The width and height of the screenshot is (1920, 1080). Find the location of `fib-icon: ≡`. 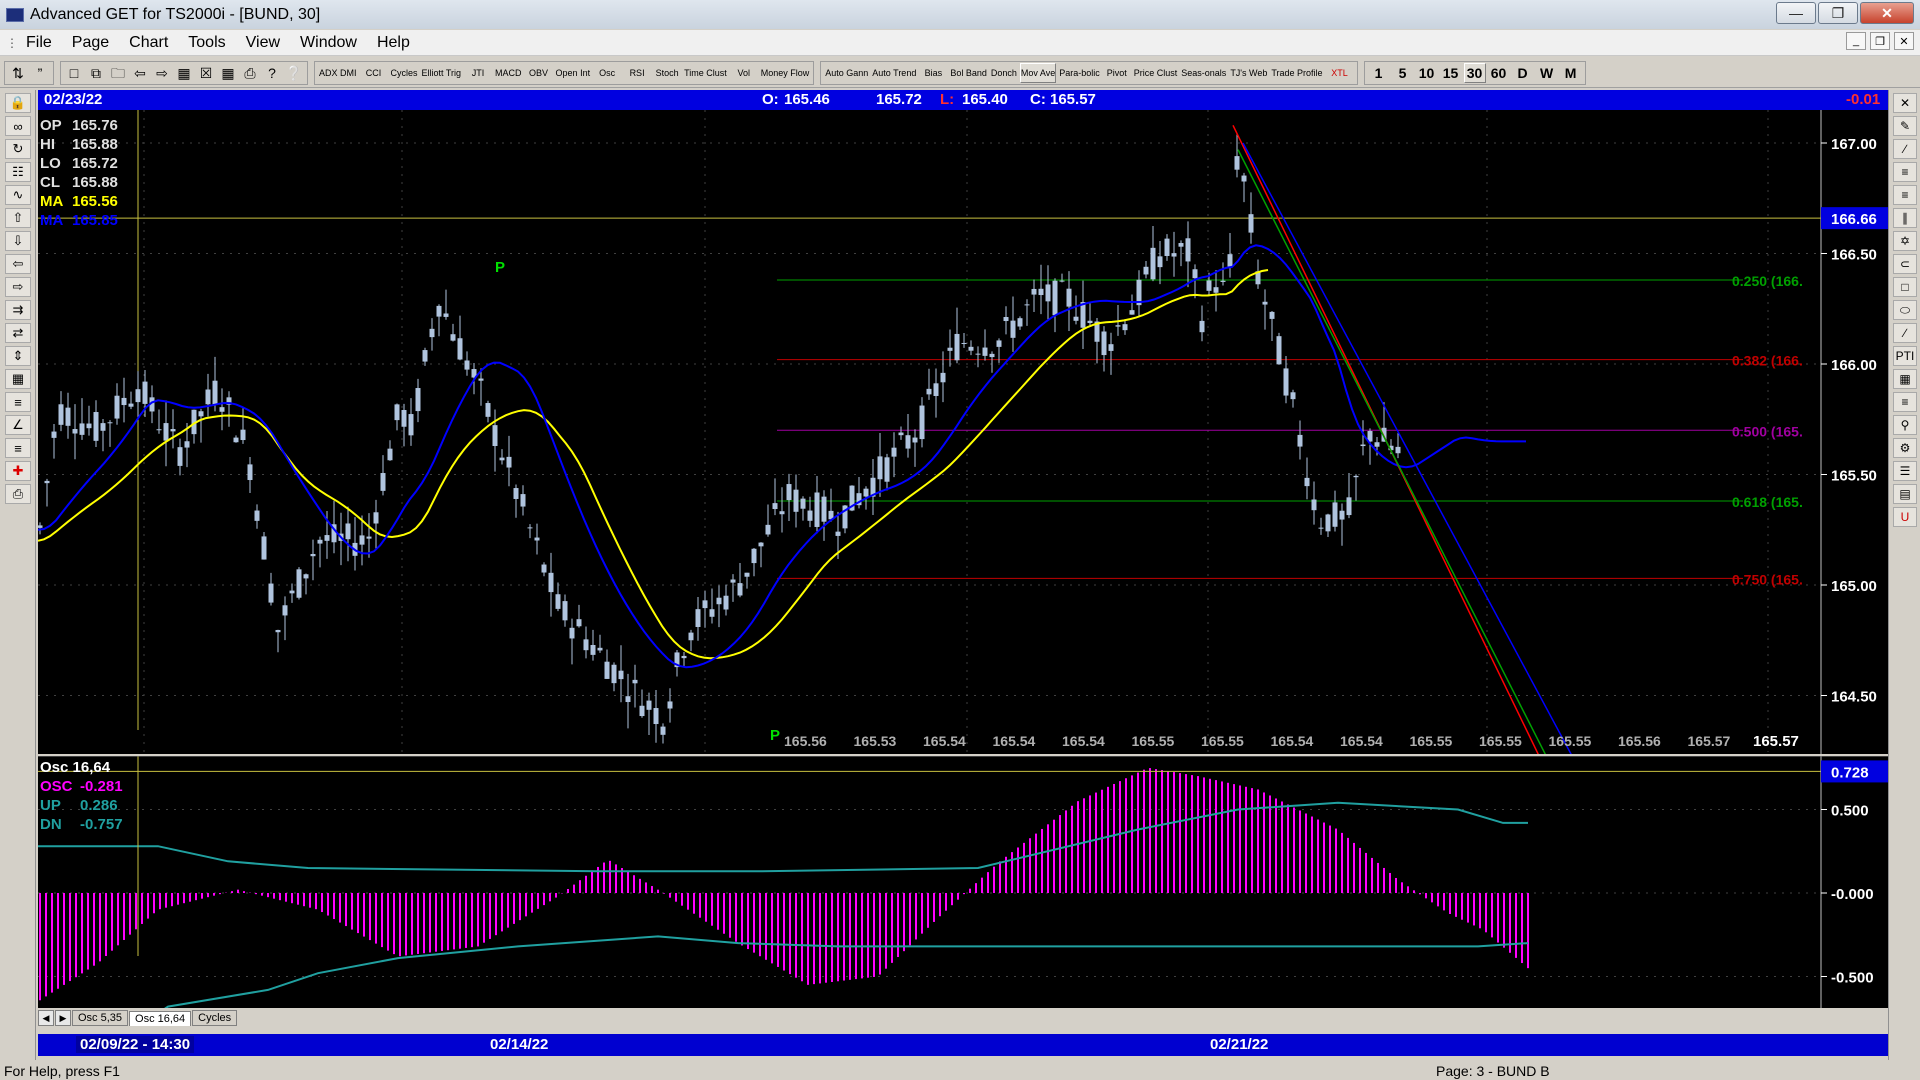

fib-icon: ≡ is located at coordinates (18, 448).